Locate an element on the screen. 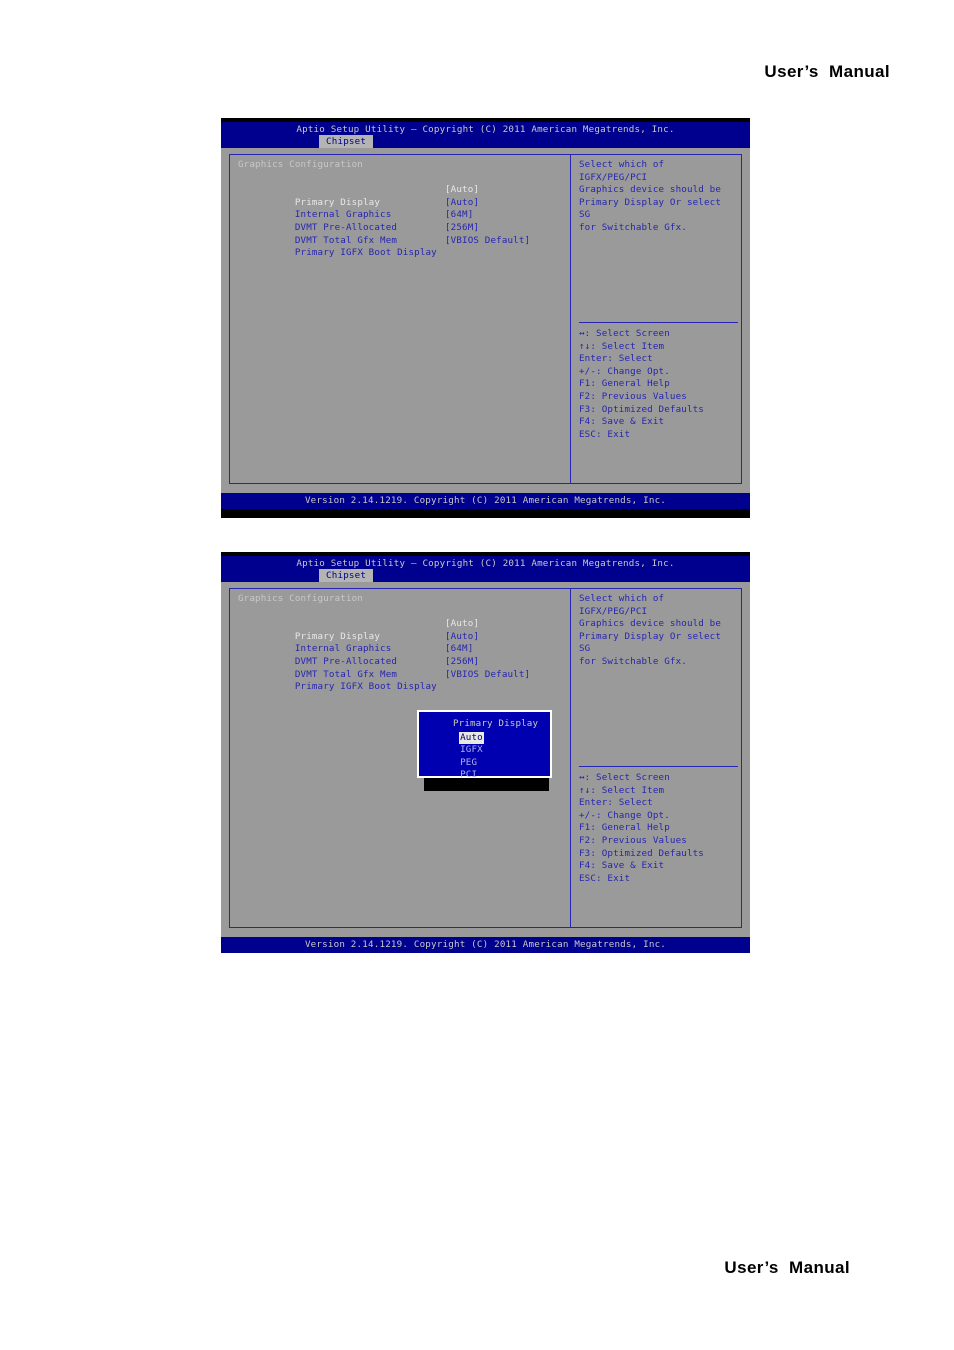 The width and height of the screenshot is (954, 1350). dropdown-option-label: Auto is located at coordinates (471, 738).